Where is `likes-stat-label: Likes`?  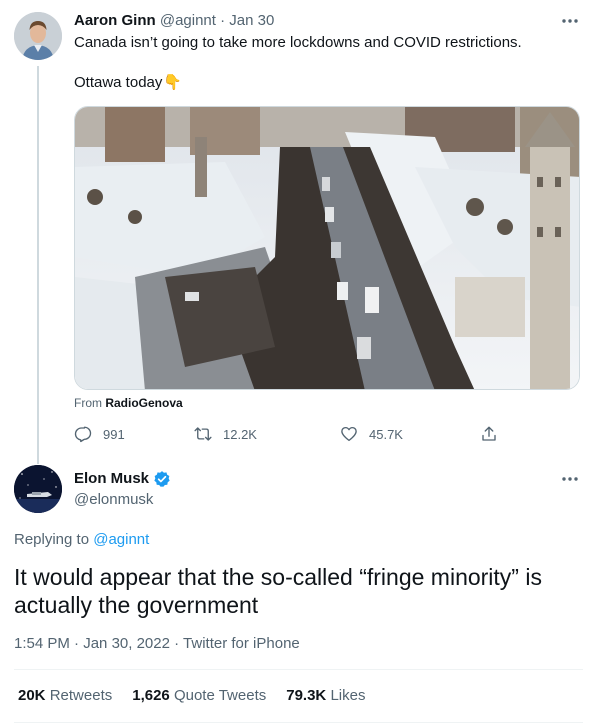
likes-stat-label: Likes is located at coordinates (348, 695).